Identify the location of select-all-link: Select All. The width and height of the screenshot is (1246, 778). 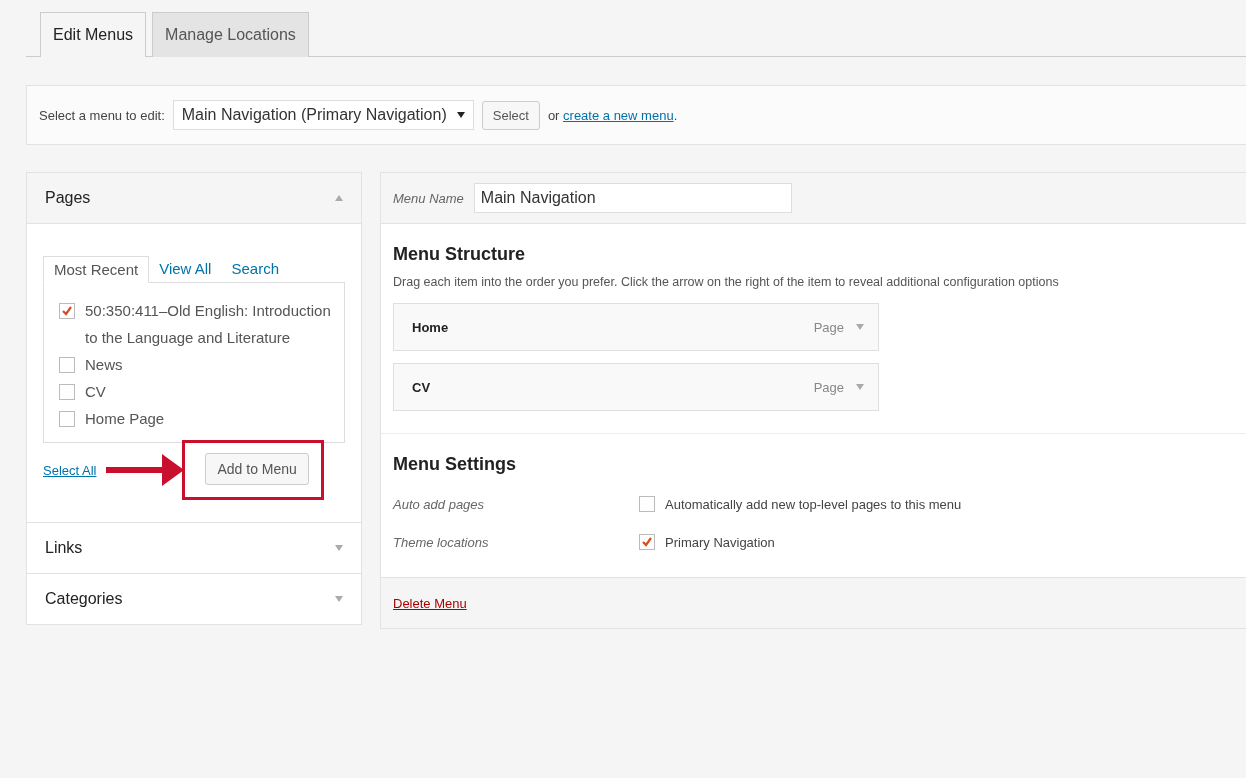
(70, 470).